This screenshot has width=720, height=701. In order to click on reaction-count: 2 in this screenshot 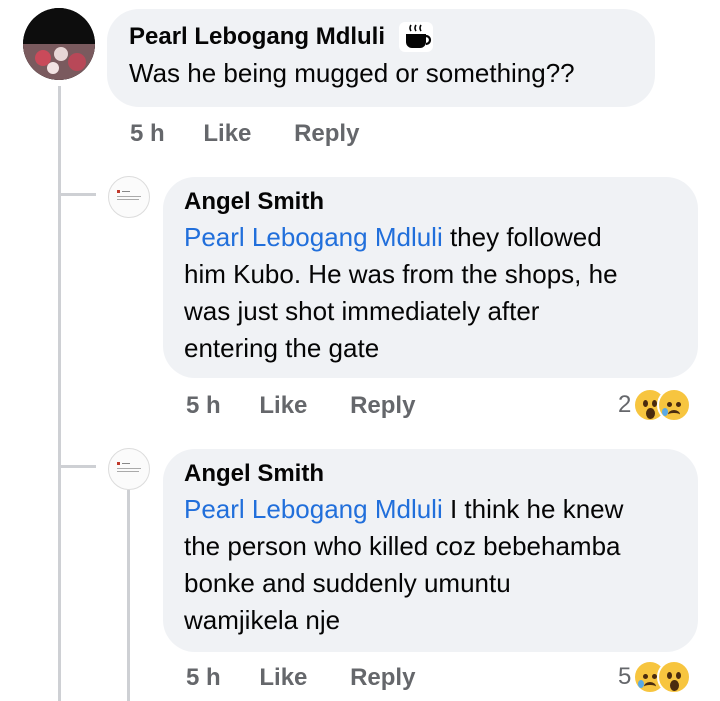, I will do `click(625, 404)`.